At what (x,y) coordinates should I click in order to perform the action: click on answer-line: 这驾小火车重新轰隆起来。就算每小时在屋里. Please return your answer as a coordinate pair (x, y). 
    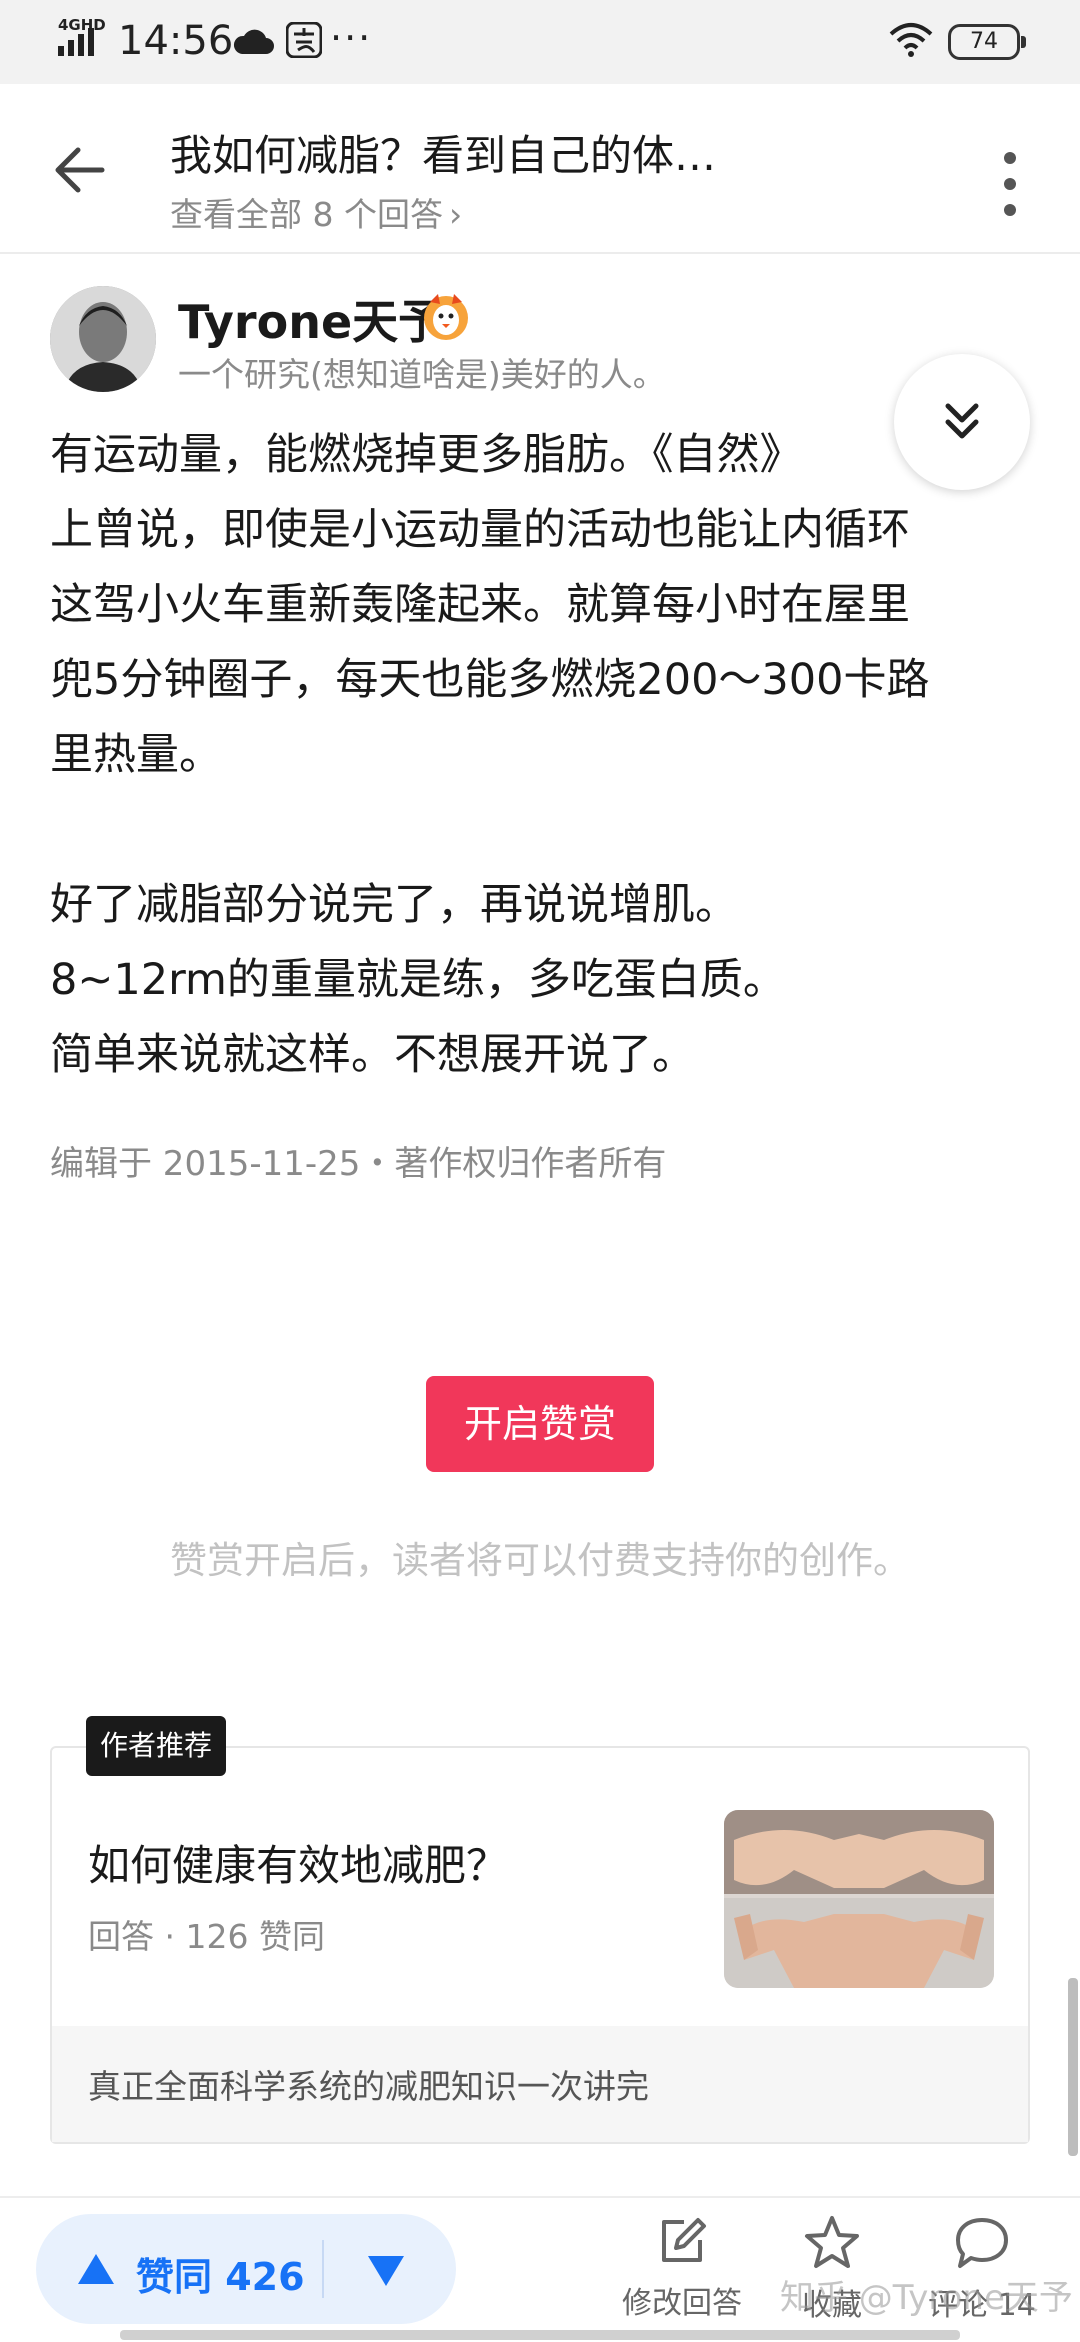
    Looking at the image, I should click on (480, 605).